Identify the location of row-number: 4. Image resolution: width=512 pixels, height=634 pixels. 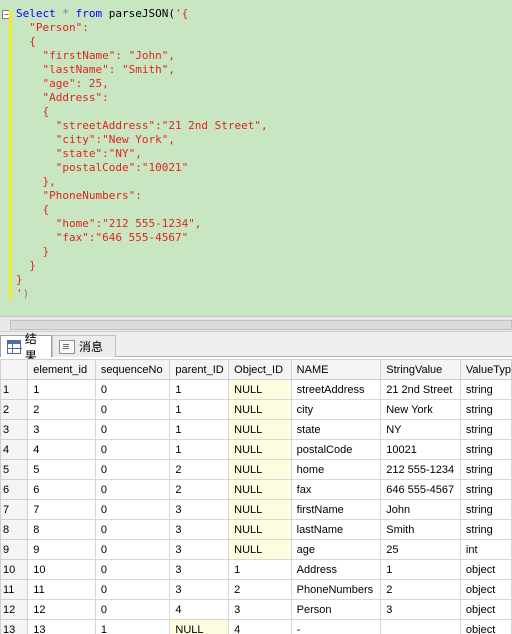
(14, 449).